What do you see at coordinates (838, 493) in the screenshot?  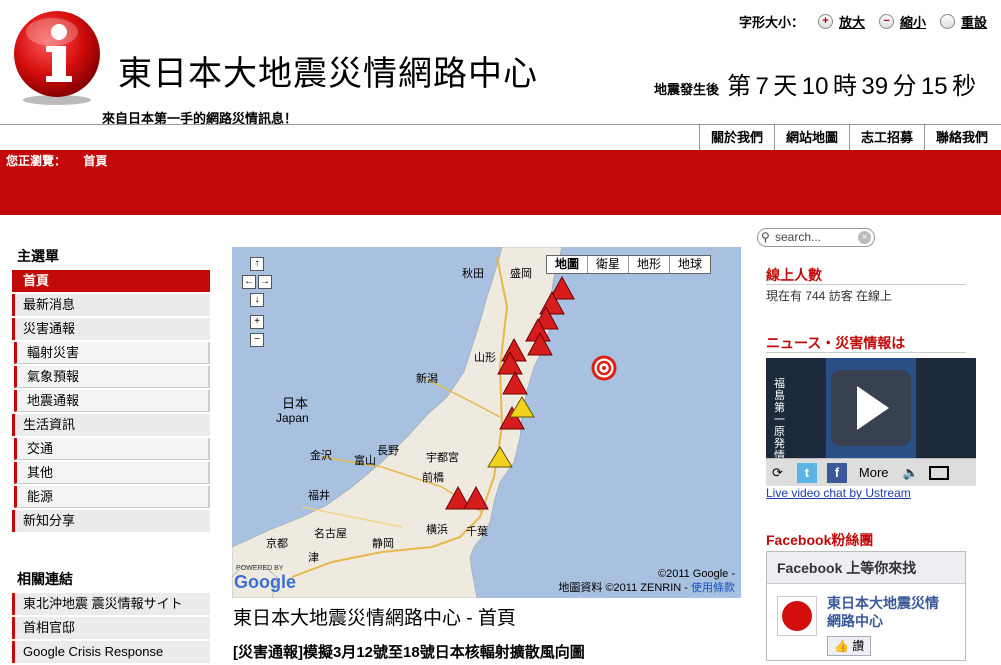 I see `ustream-link: Live video chat by Ustream` at bounding box center [838, 493].